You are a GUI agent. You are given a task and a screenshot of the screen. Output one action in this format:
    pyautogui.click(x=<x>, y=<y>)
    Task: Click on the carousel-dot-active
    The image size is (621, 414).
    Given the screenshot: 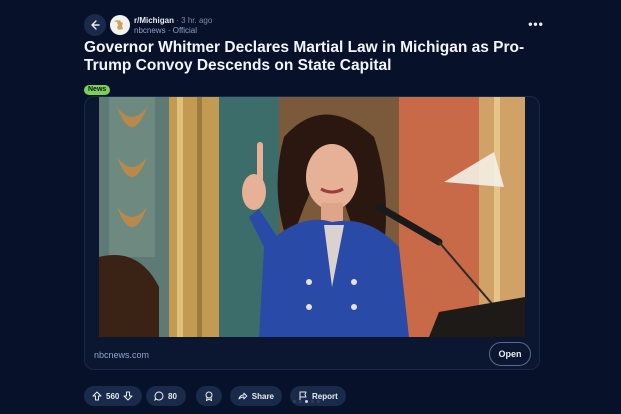 What is the action you would take?
    pyautogui.click(x=306, y=401)
    